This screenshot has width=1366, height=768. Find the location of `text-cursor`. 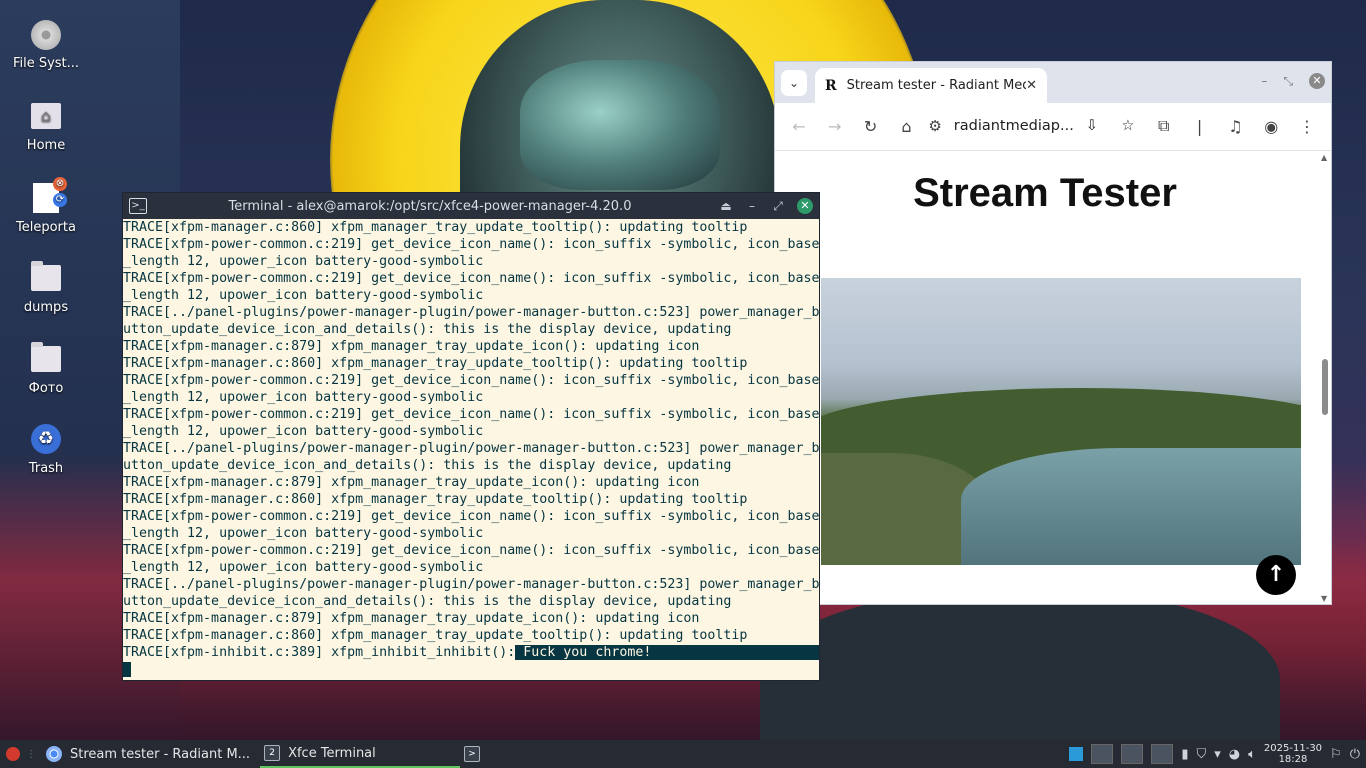

text-cursor is located at coordinates (127, 669).